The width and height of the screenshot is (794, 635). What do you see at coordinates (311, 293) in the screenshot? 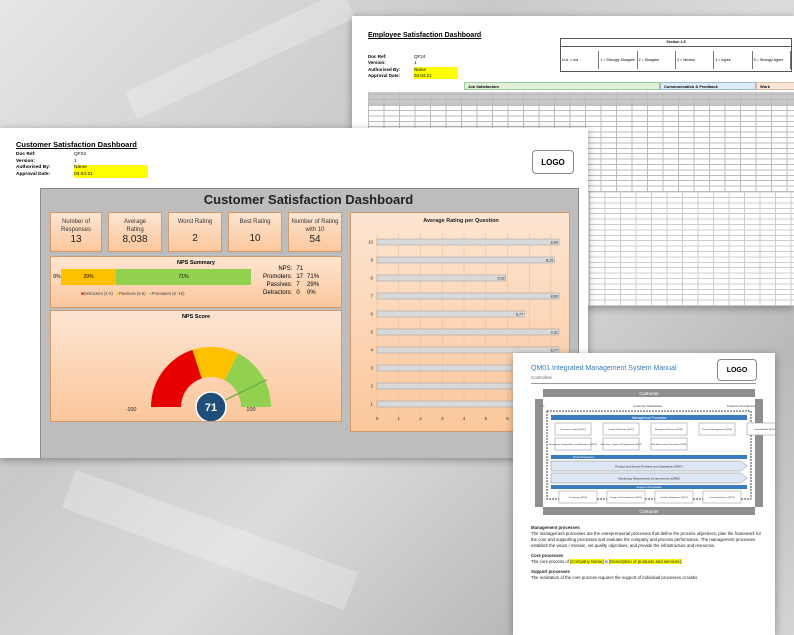
I see `nps-stat-pct: 0%` at bounding box center [311, 293].